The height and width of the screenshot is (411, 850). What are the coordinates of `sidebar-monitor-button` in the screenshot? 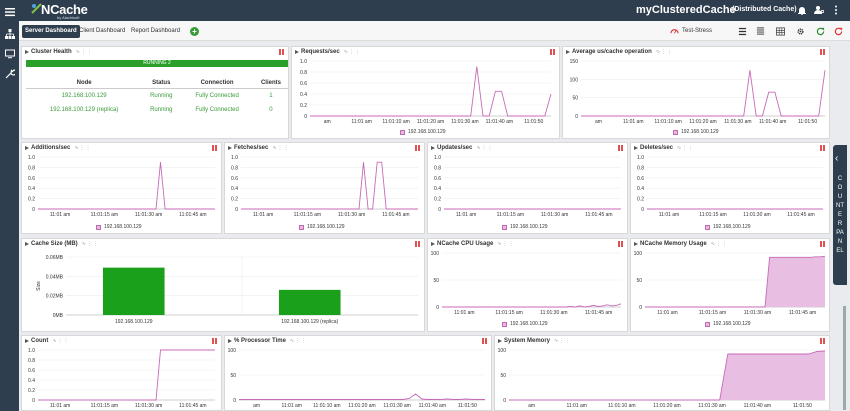 It's located at (9, 54).